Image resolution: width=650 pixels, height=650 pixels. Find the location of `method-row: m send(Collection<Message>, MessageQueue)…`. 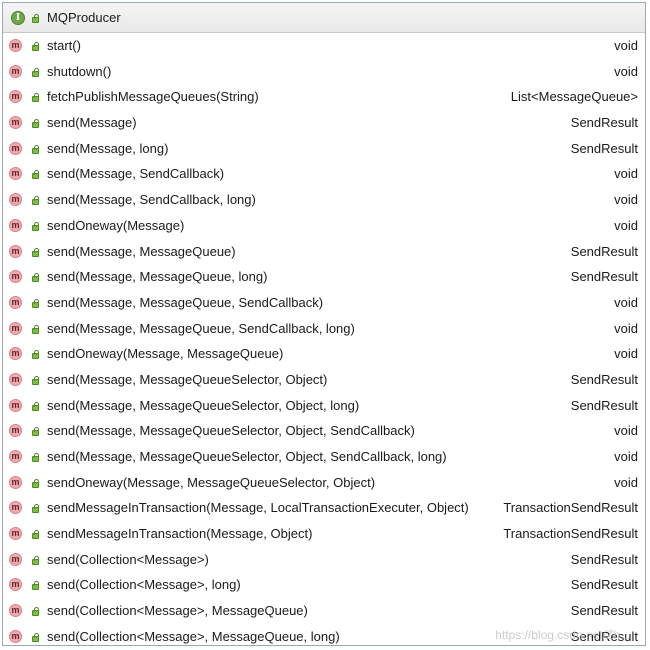

method-row: m send(Collection<Message>, MessageQueue)… is located at coordinates (324, 611).